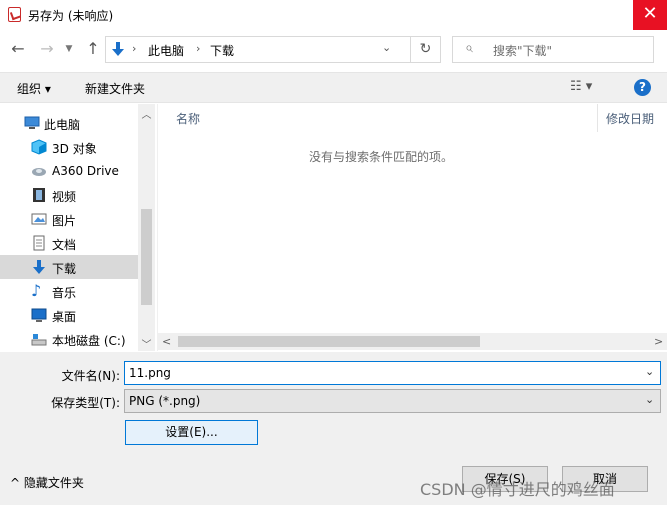  I want to click on filename-value: 11.png, so click(150, 373).